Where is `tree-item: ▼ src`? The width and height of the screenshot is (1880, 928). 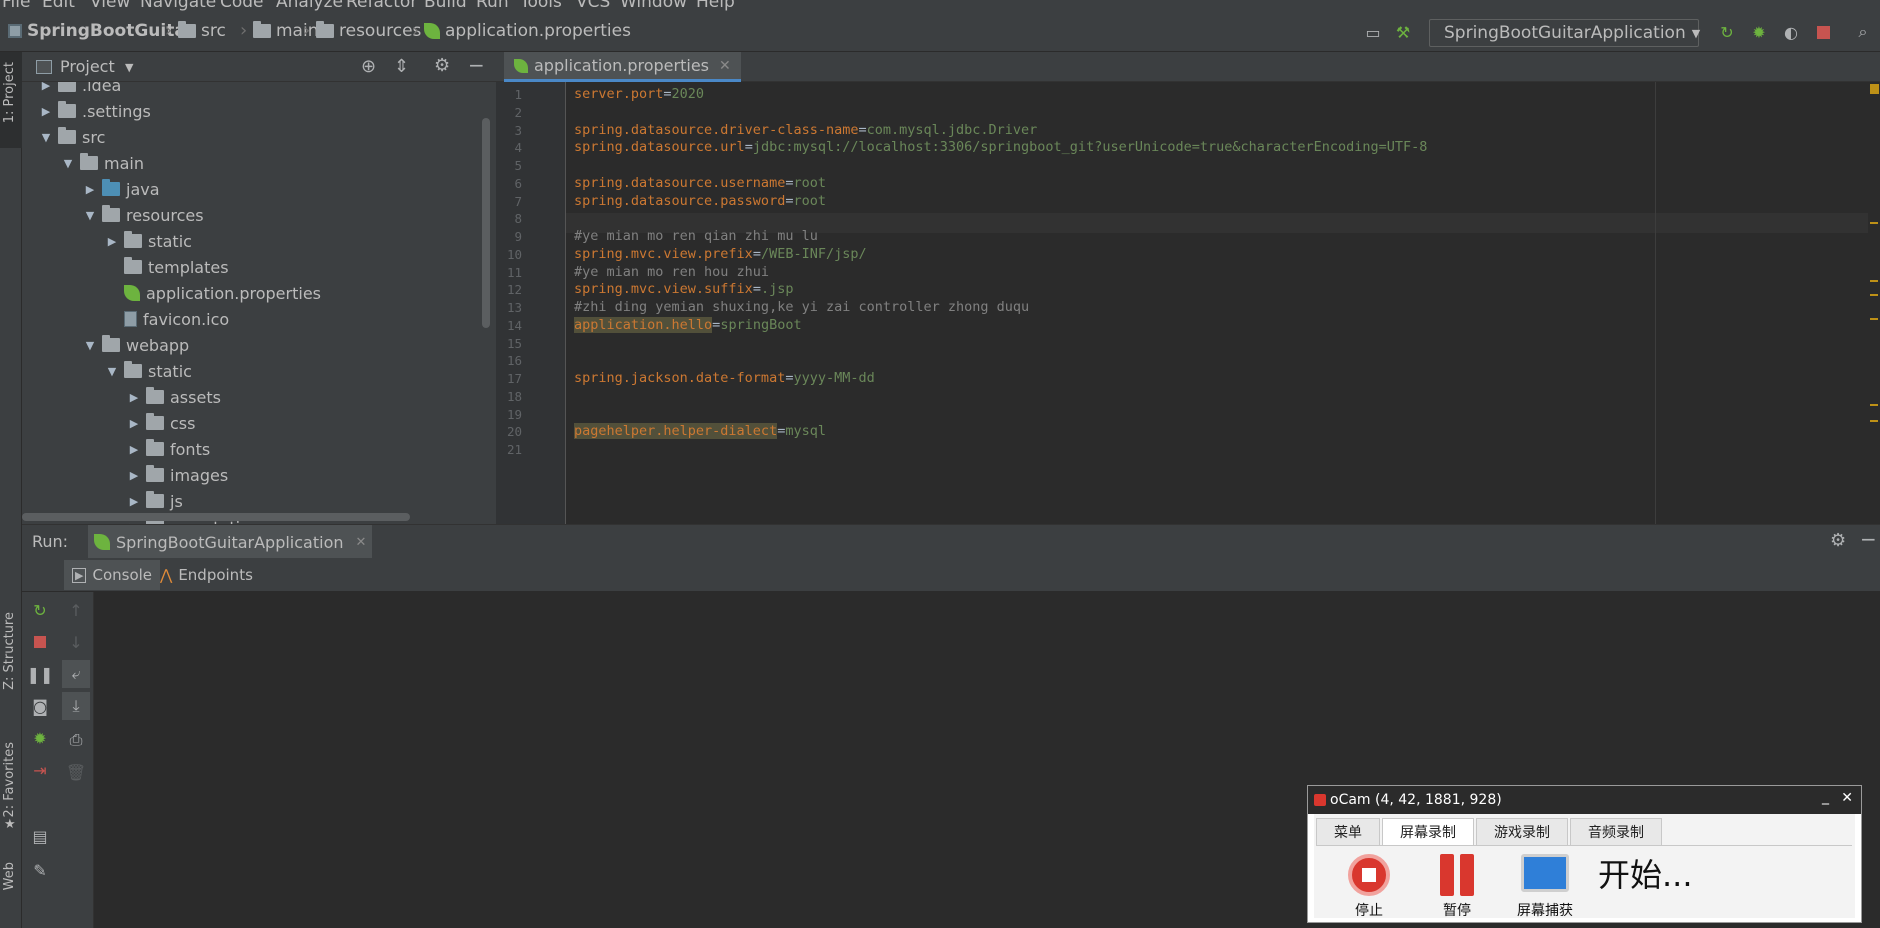
tree-item: ▼ src is located at coordinates (72, 137).